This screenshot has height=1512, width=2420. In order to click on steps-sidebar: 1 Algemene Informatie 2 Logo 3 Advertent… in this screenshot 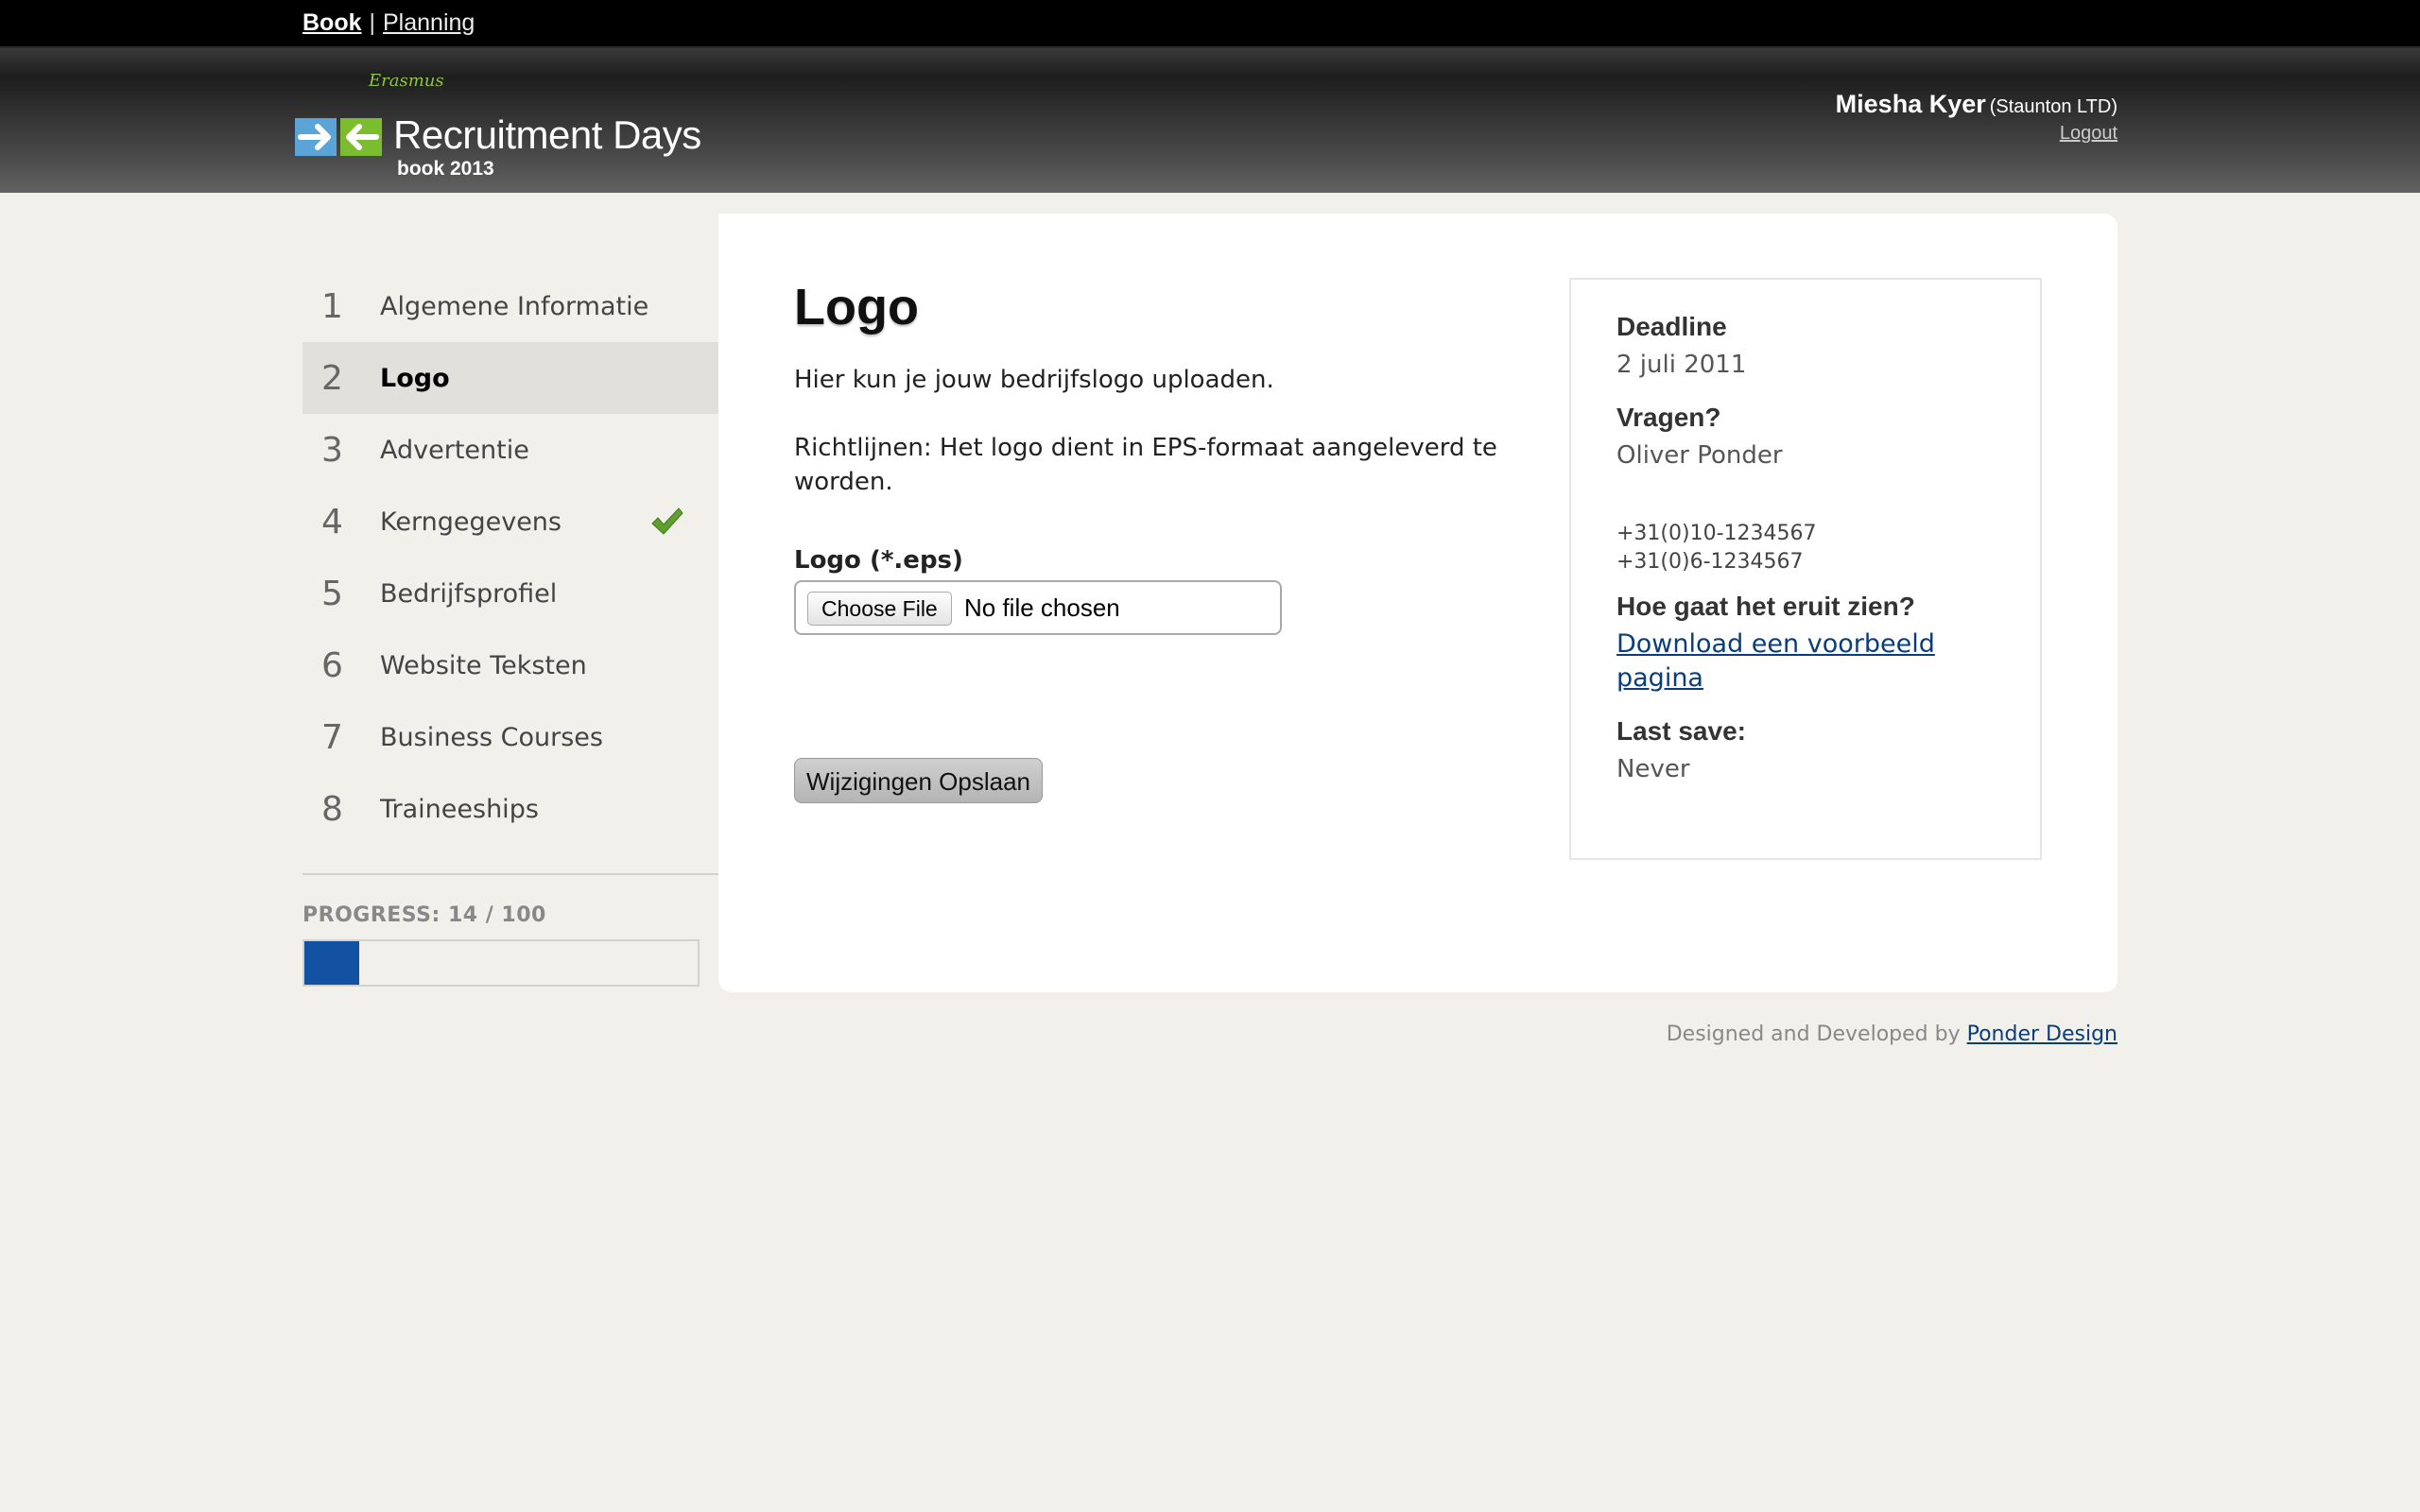, I will do `click(510, 557)`.